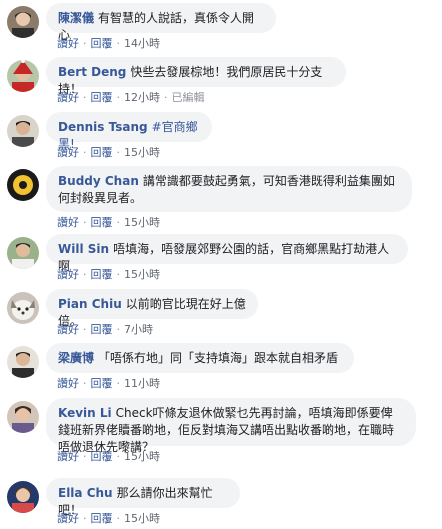 Image resolution: width=442 pixels, height=529 pixels. What do you see at coordinates (142, 383) in the screenshot?
I see `timestamp: 11小時` at bounding box center [142, 383].